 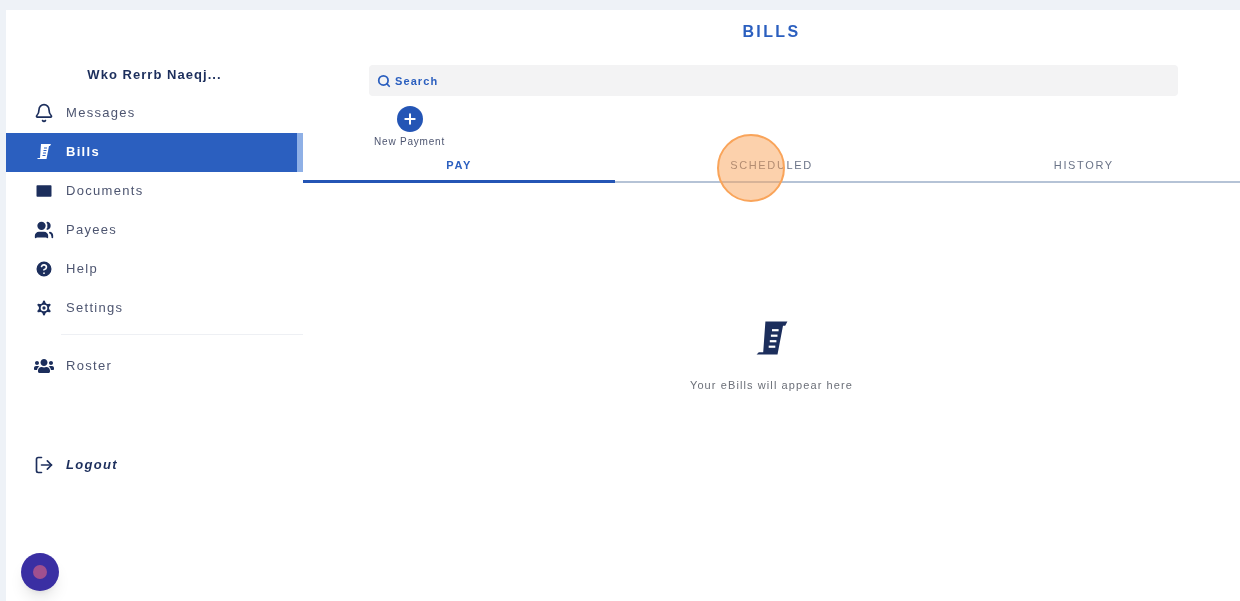 I want to click on tab: PAY, so click(x=459, y=170).